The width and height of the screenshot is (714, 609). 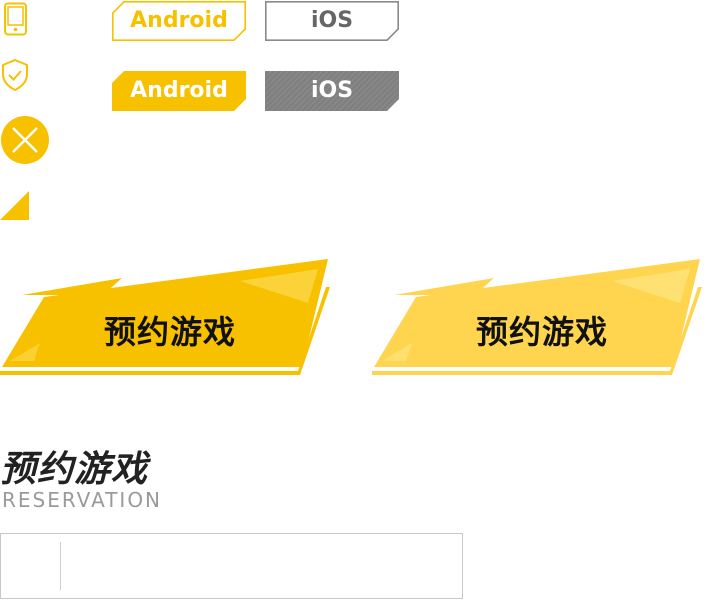 I want to click on phone-icon, so click(x=16, y=21).